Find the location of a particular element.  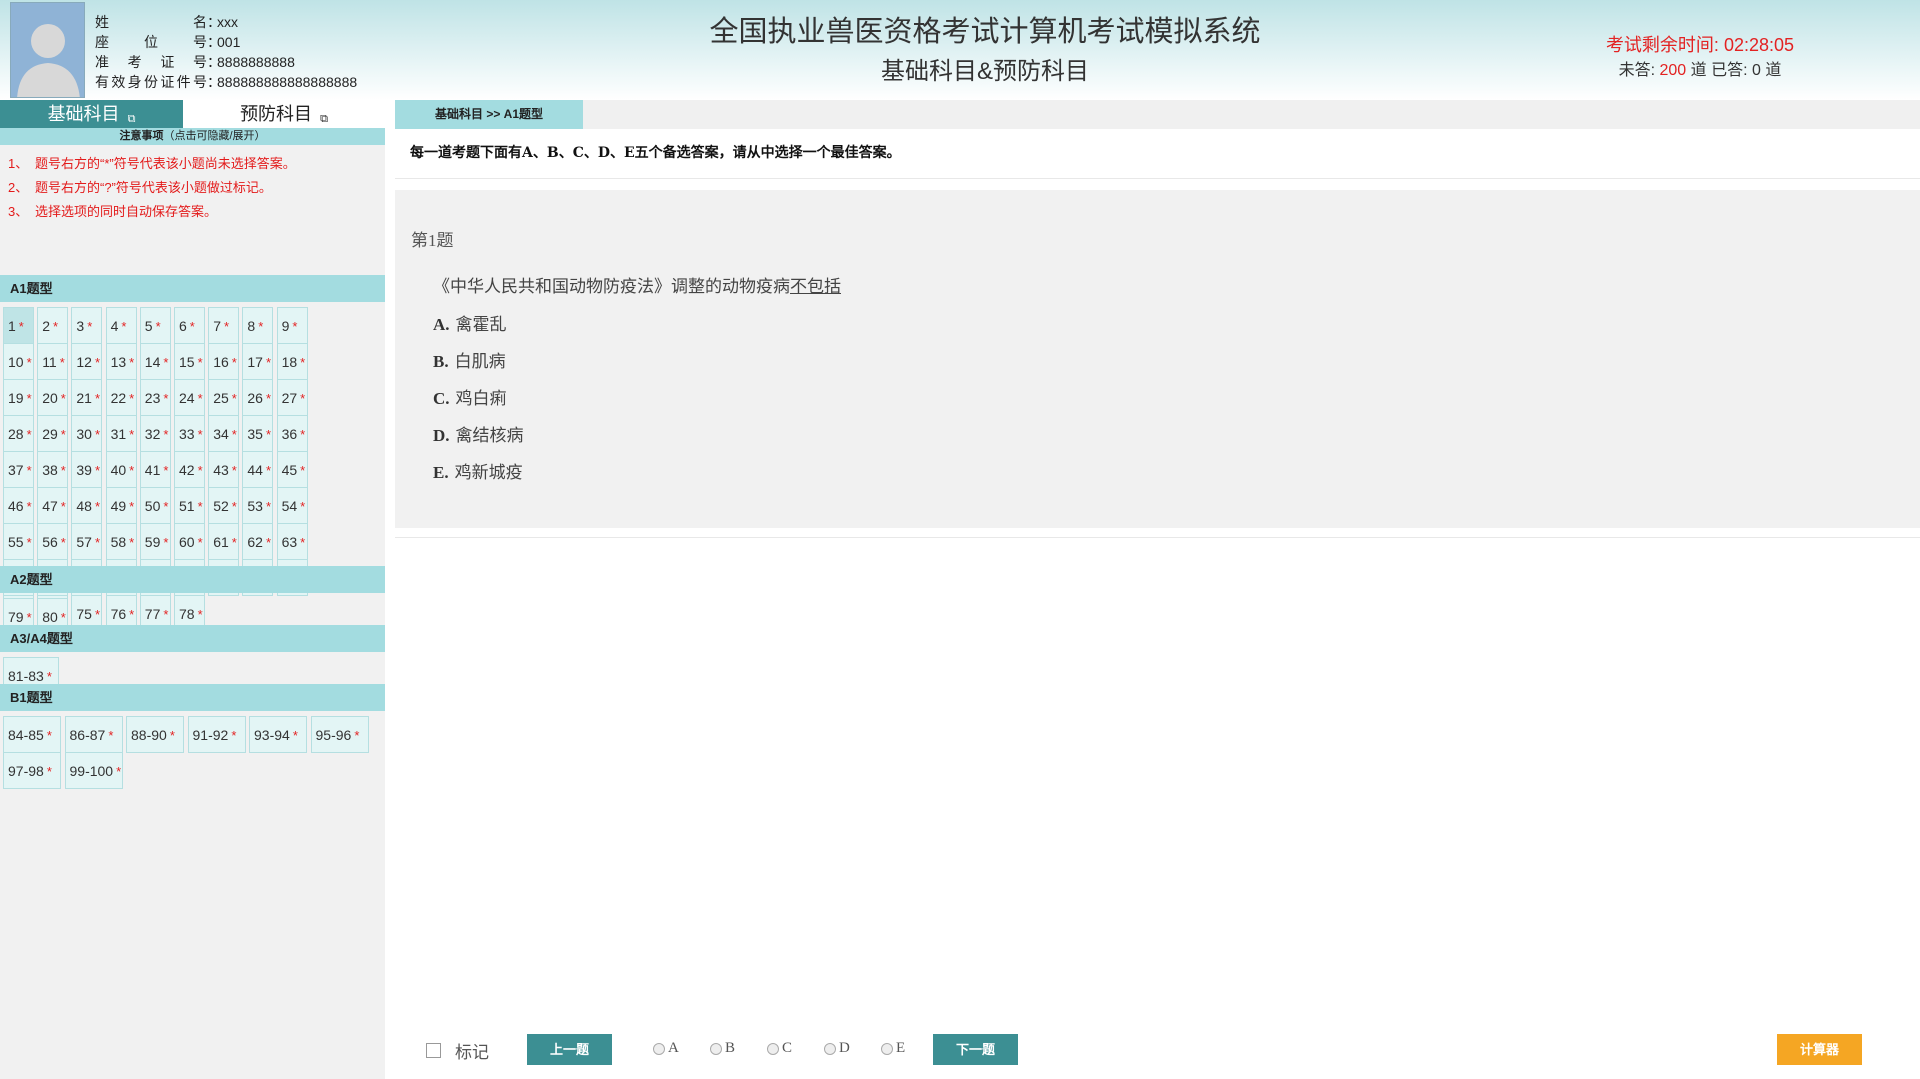

question-button: 58 * is located at coordinates (121, 541).